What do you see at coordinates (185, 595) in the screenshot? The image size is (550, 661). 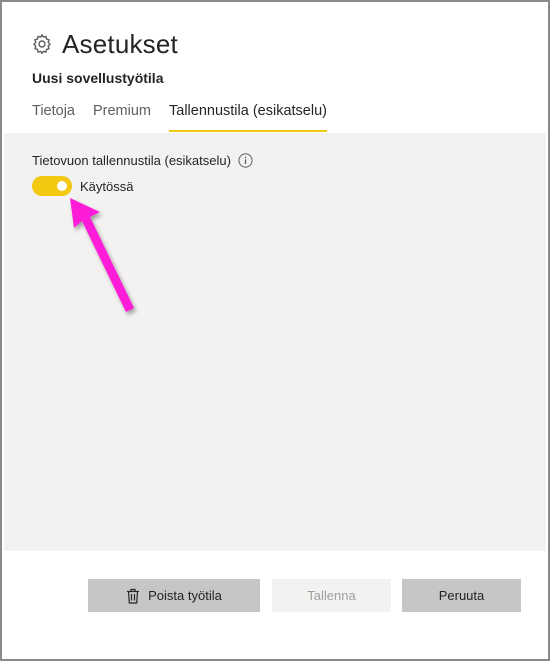 I see `delete-button-label: Poista työtila` at bounding box center [185, 595].